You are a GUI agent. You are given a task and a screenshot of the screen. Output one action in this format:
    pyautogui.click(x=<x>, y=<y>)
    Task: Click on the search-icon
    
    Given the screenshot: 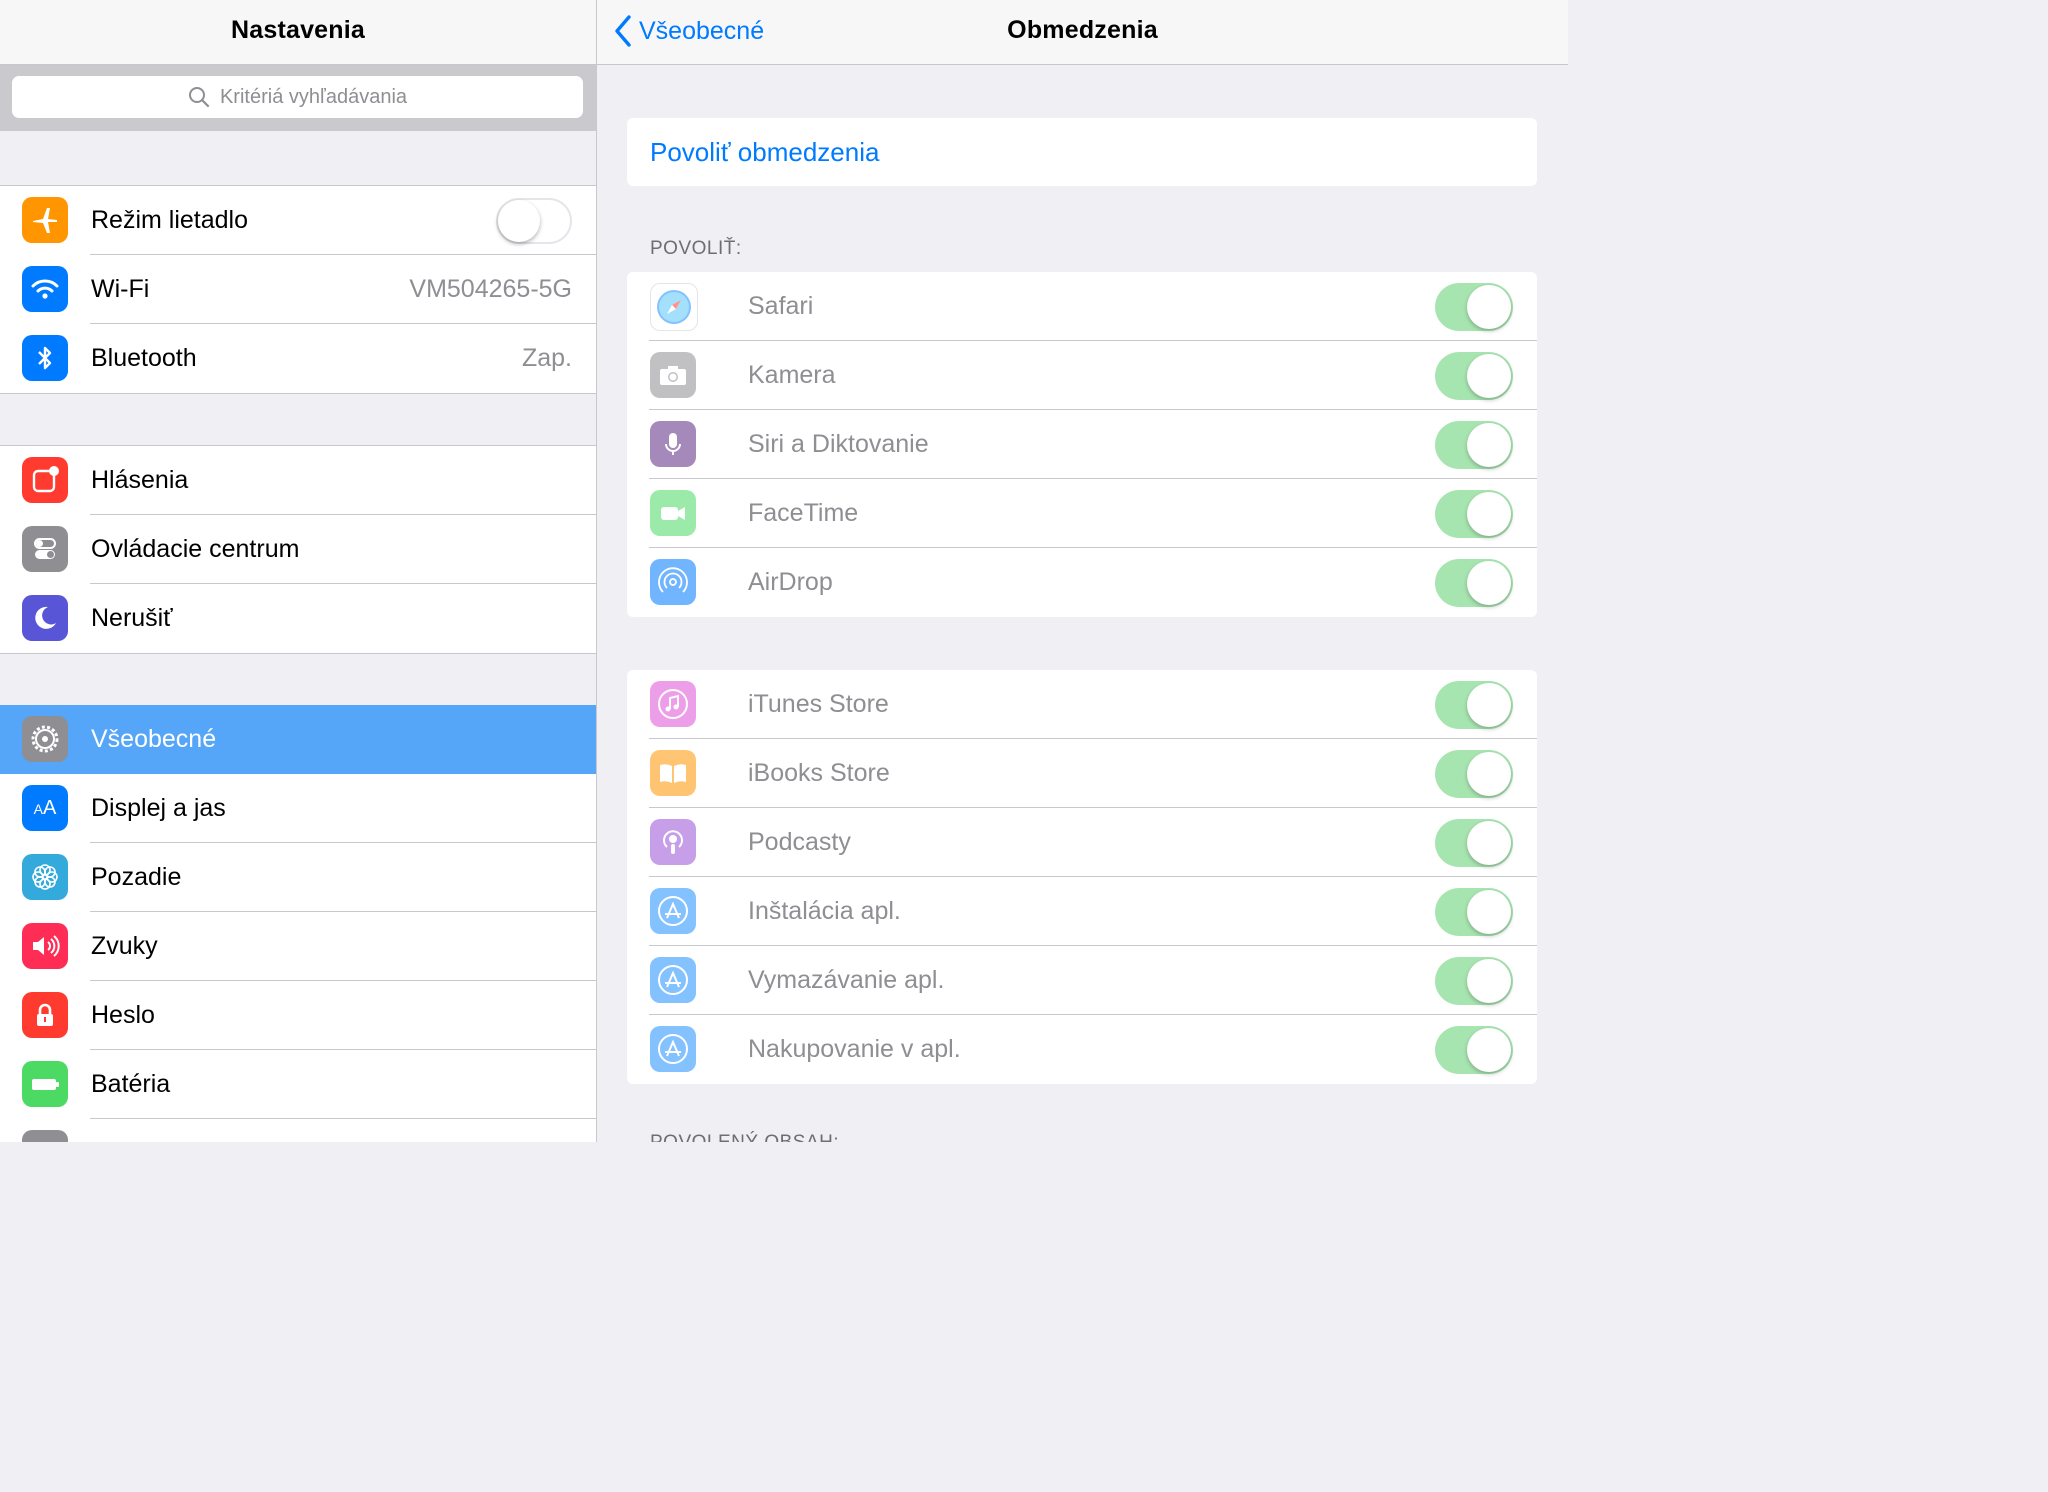 What is the action you would take?
    pyautogui.click(x=199, y=97)
    